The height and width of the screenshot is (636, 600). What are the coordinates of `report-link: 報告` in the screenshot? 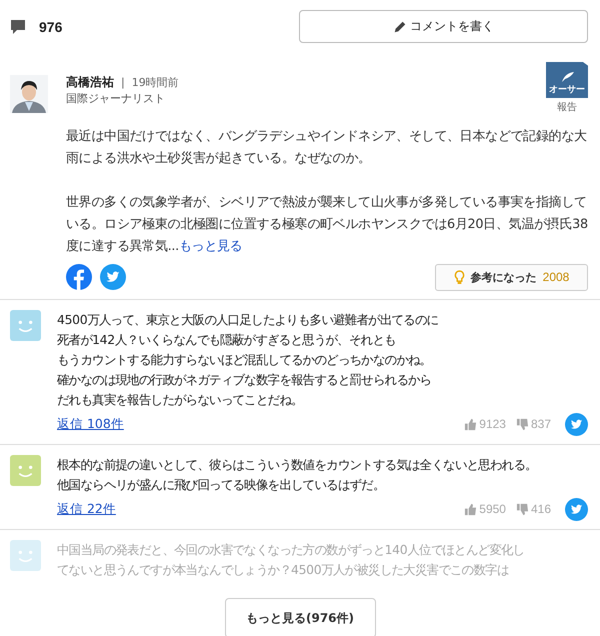 It's located at (567, 107).